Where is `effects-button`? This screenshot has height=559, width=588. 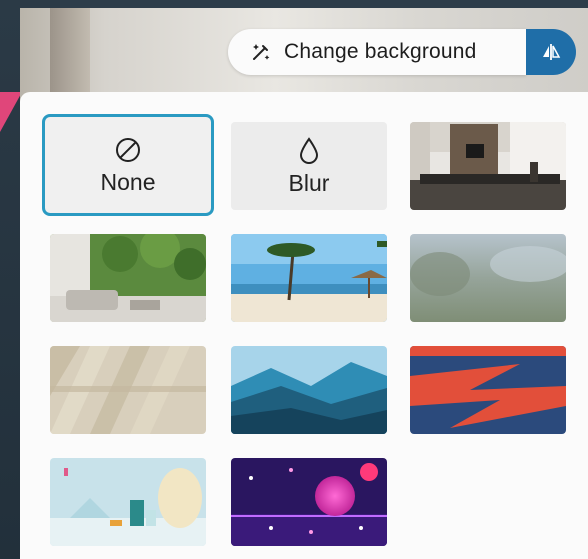 effects-button is located at coordinates (551, 52).